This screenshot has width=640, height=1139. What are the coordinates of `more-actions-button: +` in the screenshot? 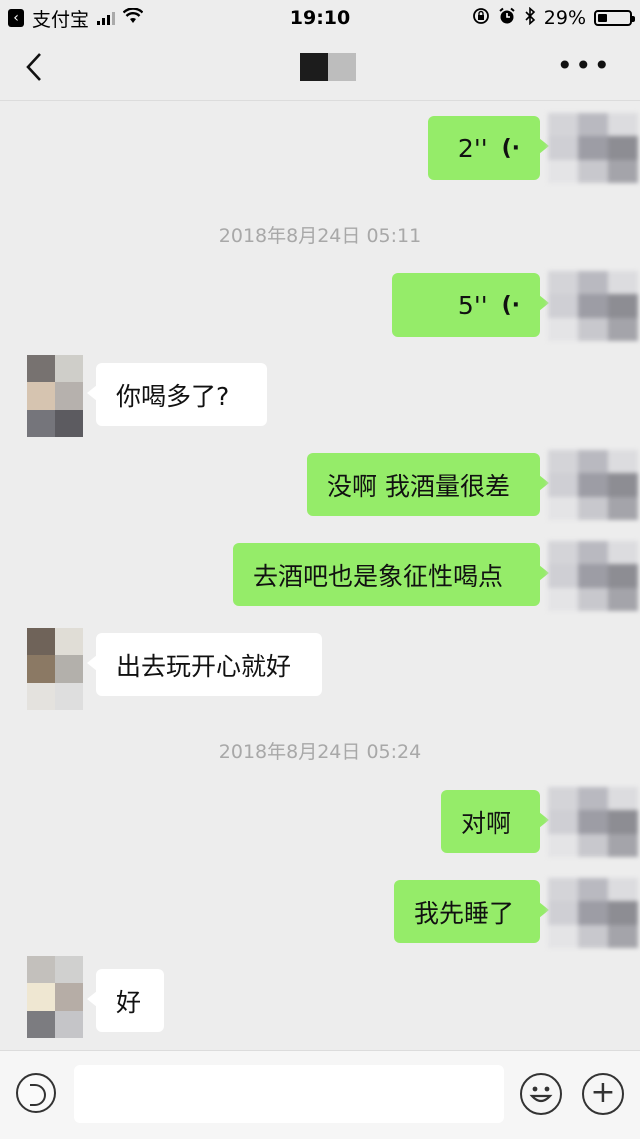 It's located at (603, 1094).